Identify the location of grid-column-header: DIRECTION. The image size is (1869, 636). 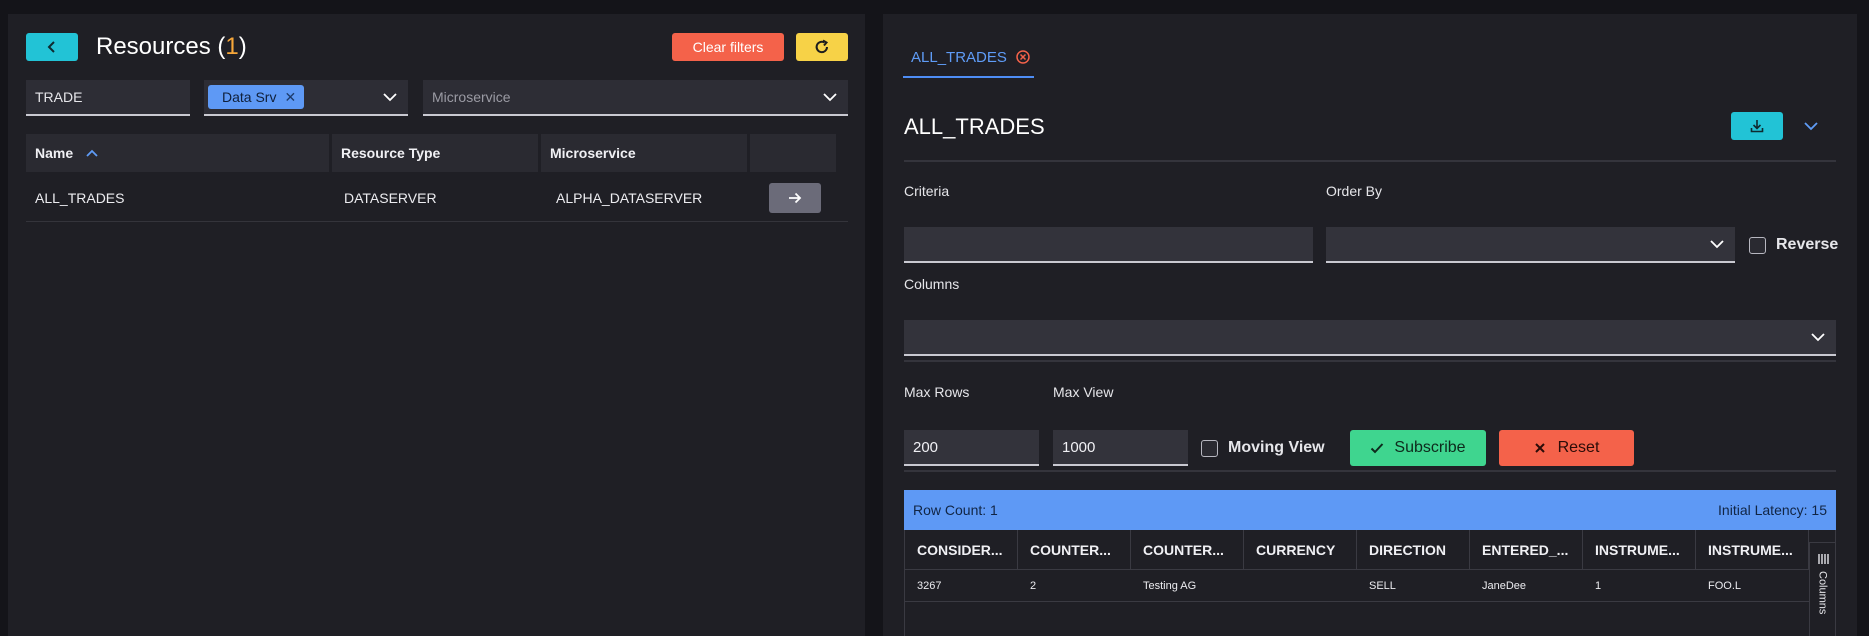
(1413, 550).